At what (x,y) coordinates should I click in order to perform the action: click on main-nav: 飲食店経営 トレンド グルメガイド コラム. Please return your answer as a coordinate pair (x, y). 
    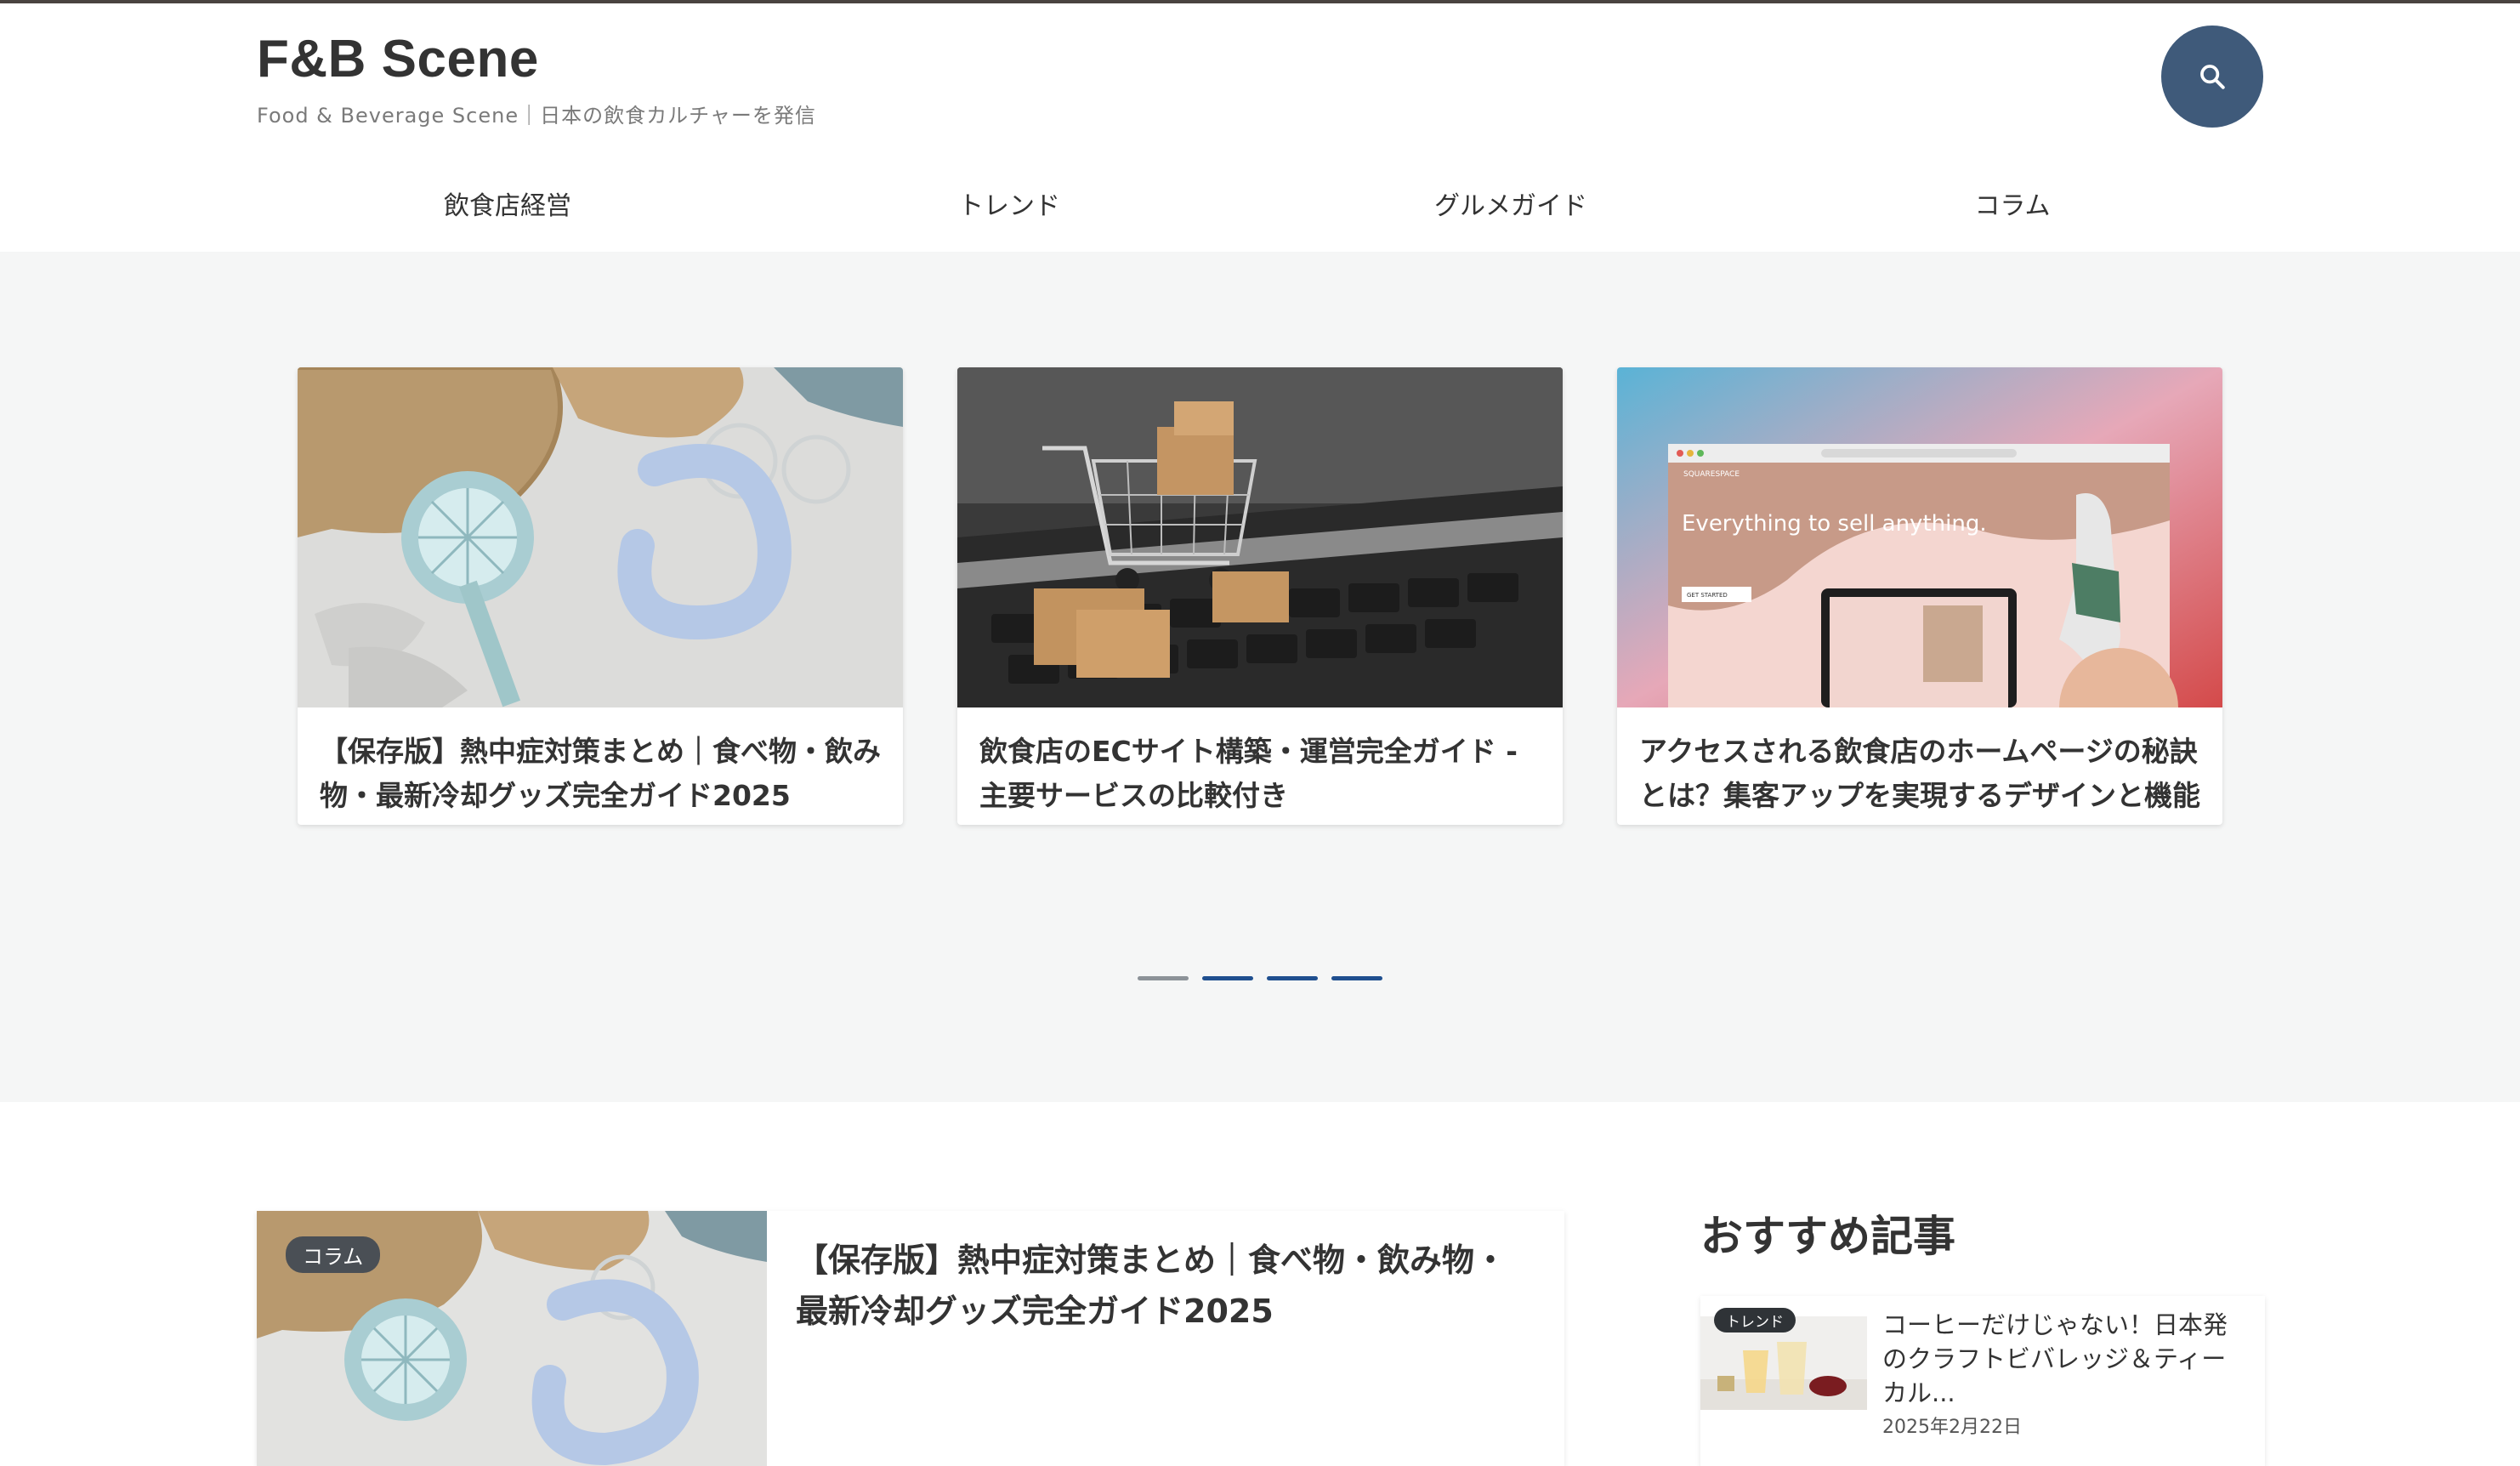
    Looking at the image, I should click on (1260, 203).